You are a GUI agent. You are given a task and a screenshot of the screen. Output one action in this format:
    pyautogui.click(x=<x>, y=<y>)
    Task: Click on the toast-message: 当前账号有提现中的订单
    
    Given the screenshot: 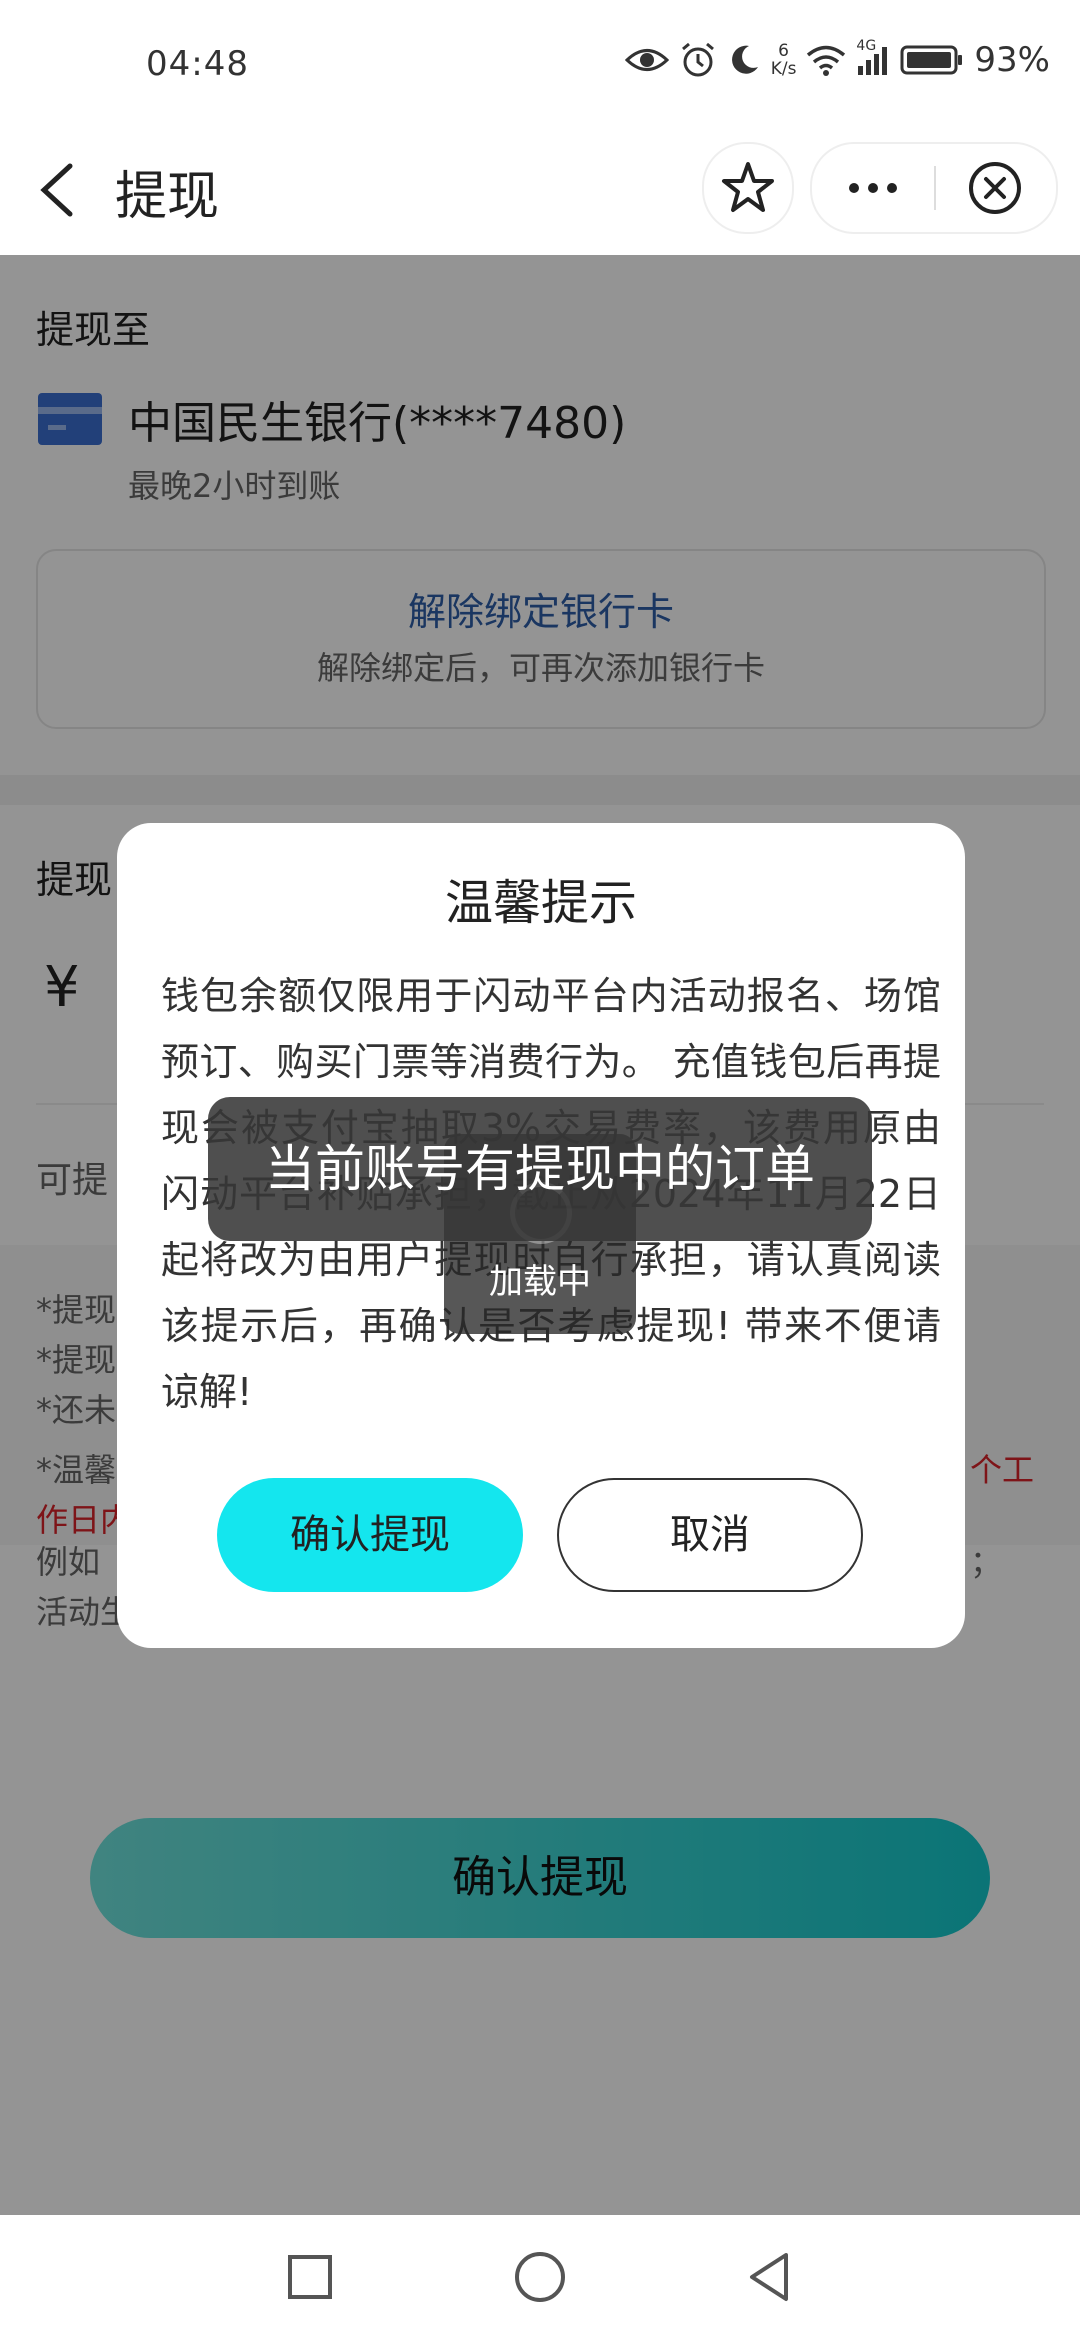 What is the action you would take?
    pyautogui.click(x=540, y=1169)
    